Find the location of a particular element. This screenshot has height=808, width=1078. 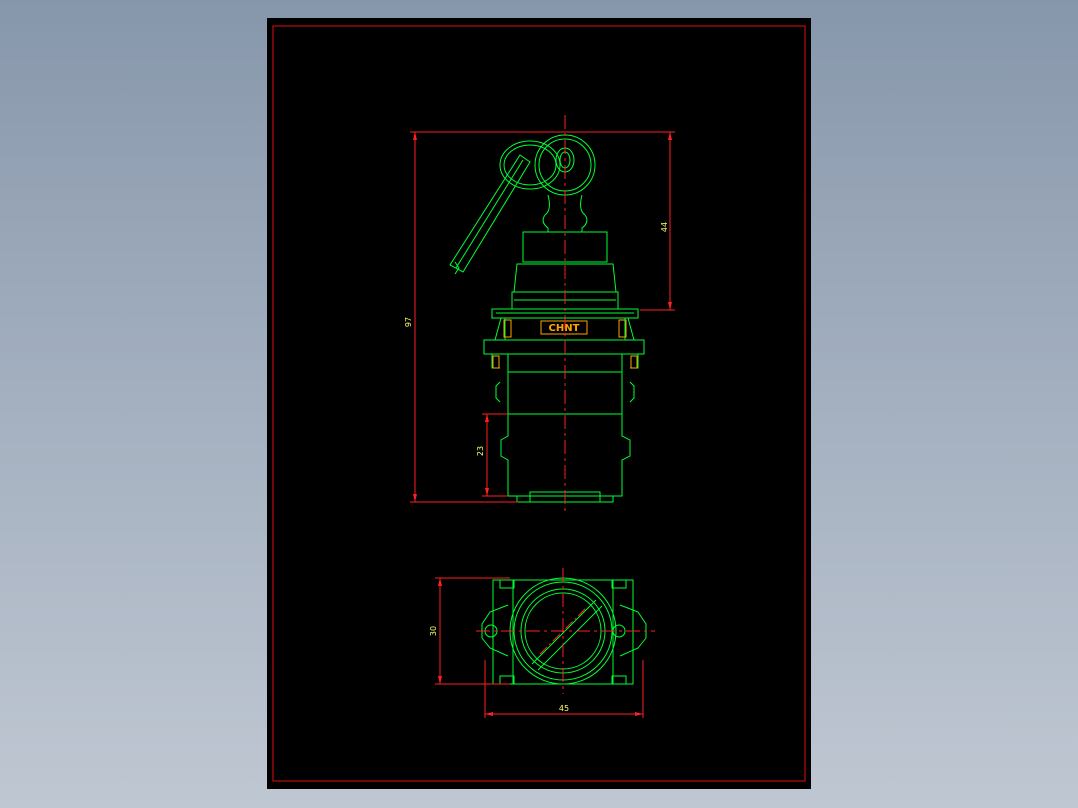

dim-bottom-view-width: 45 is located at coordinates (564, 708).